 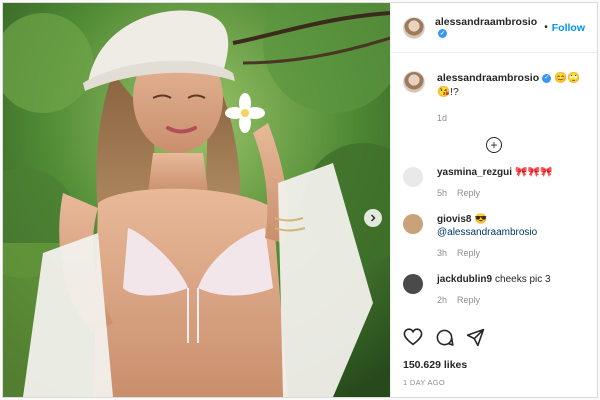 I want to click on comment-item: jackdublin9 cheeks pic 3 2h Reply, so click(x=494, y=290).